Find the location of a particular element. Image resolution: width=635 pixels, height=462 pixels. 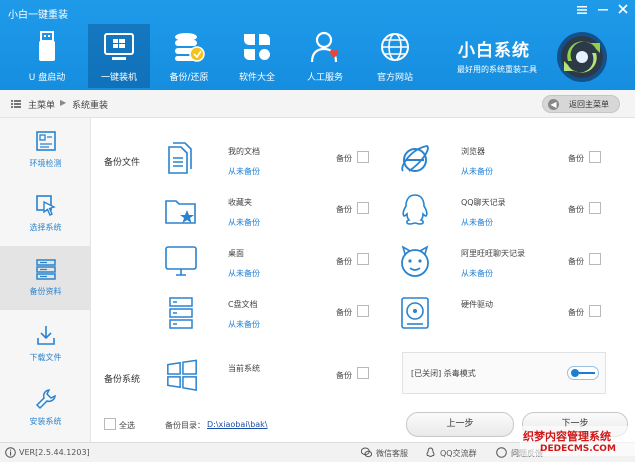

sidebar-item-env-check: 环境检测 is located at coordinates (45, 150).